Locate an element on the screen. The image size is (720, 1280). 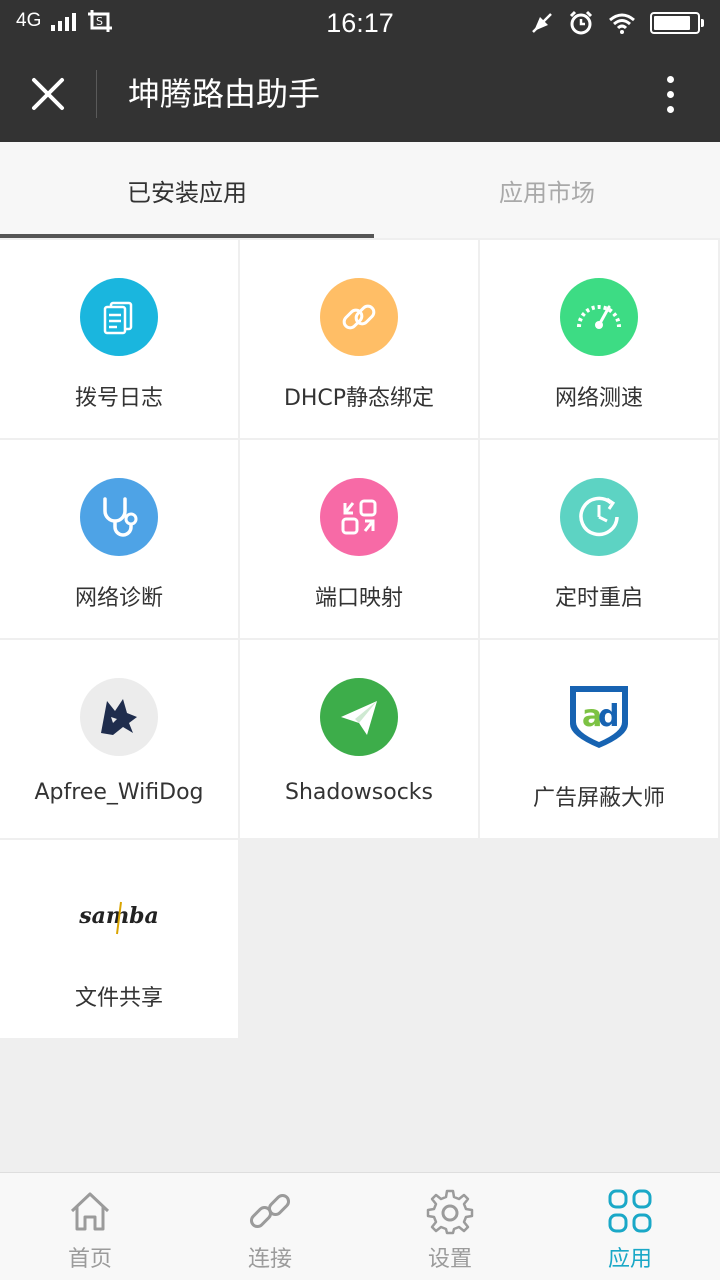
gear-icon is located at coordinates (450, 1212).